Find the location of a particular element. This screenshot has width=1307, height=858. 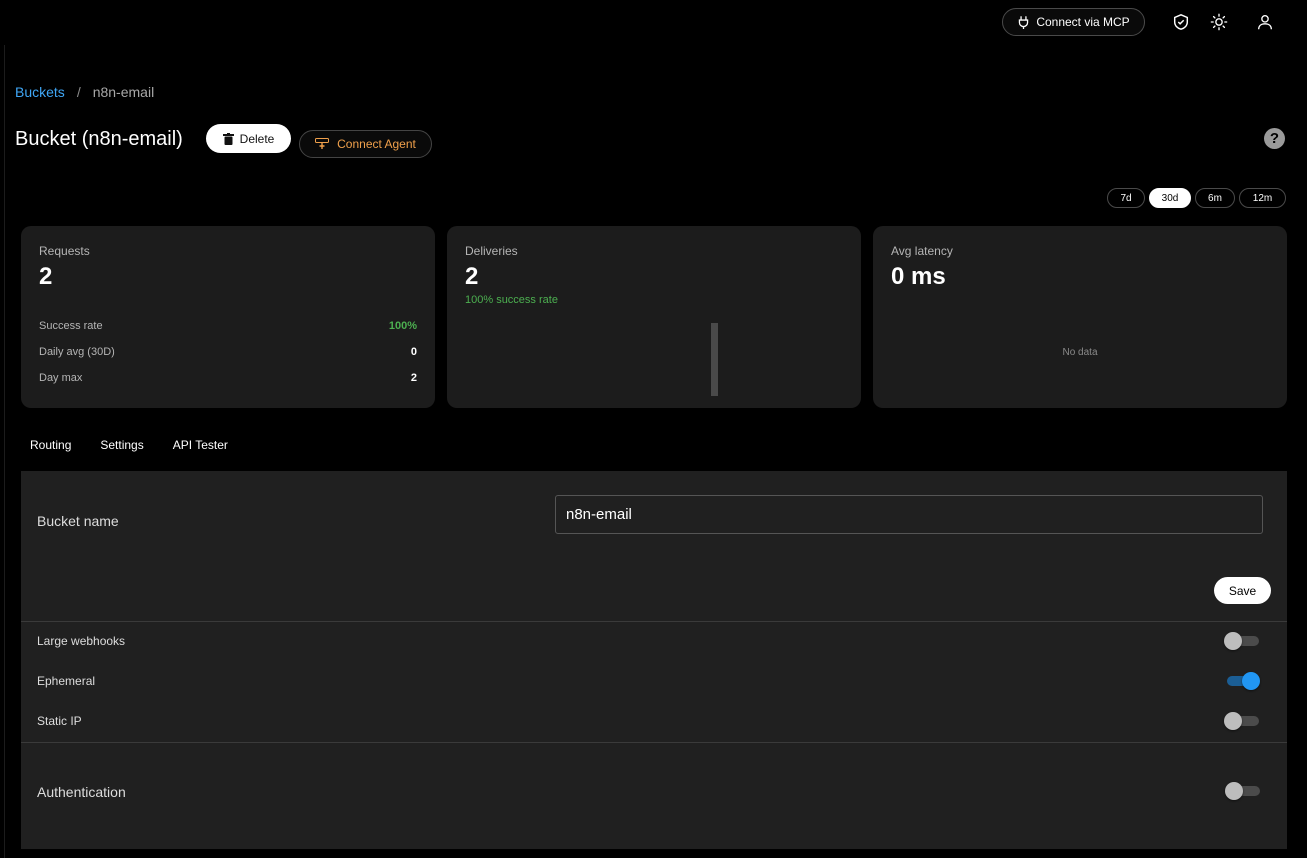

latency-no-data: No data is located at coordinates (1080, 352).